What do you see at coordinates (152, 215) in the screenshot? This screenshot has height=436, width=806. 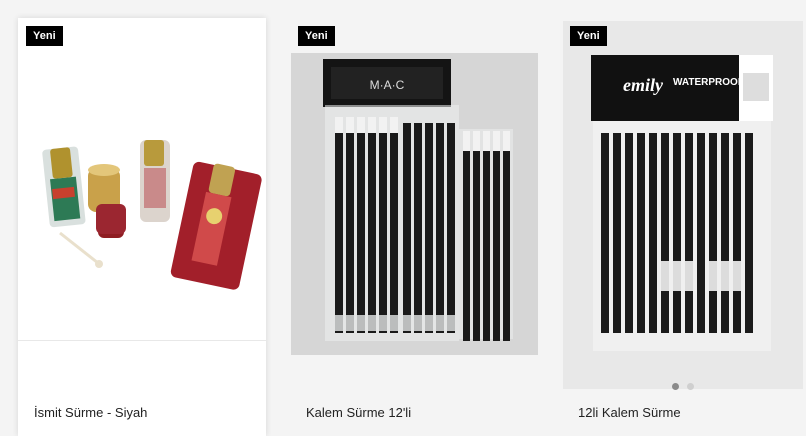 I see `surme-bottles-image` at bounding box center [152, 215].